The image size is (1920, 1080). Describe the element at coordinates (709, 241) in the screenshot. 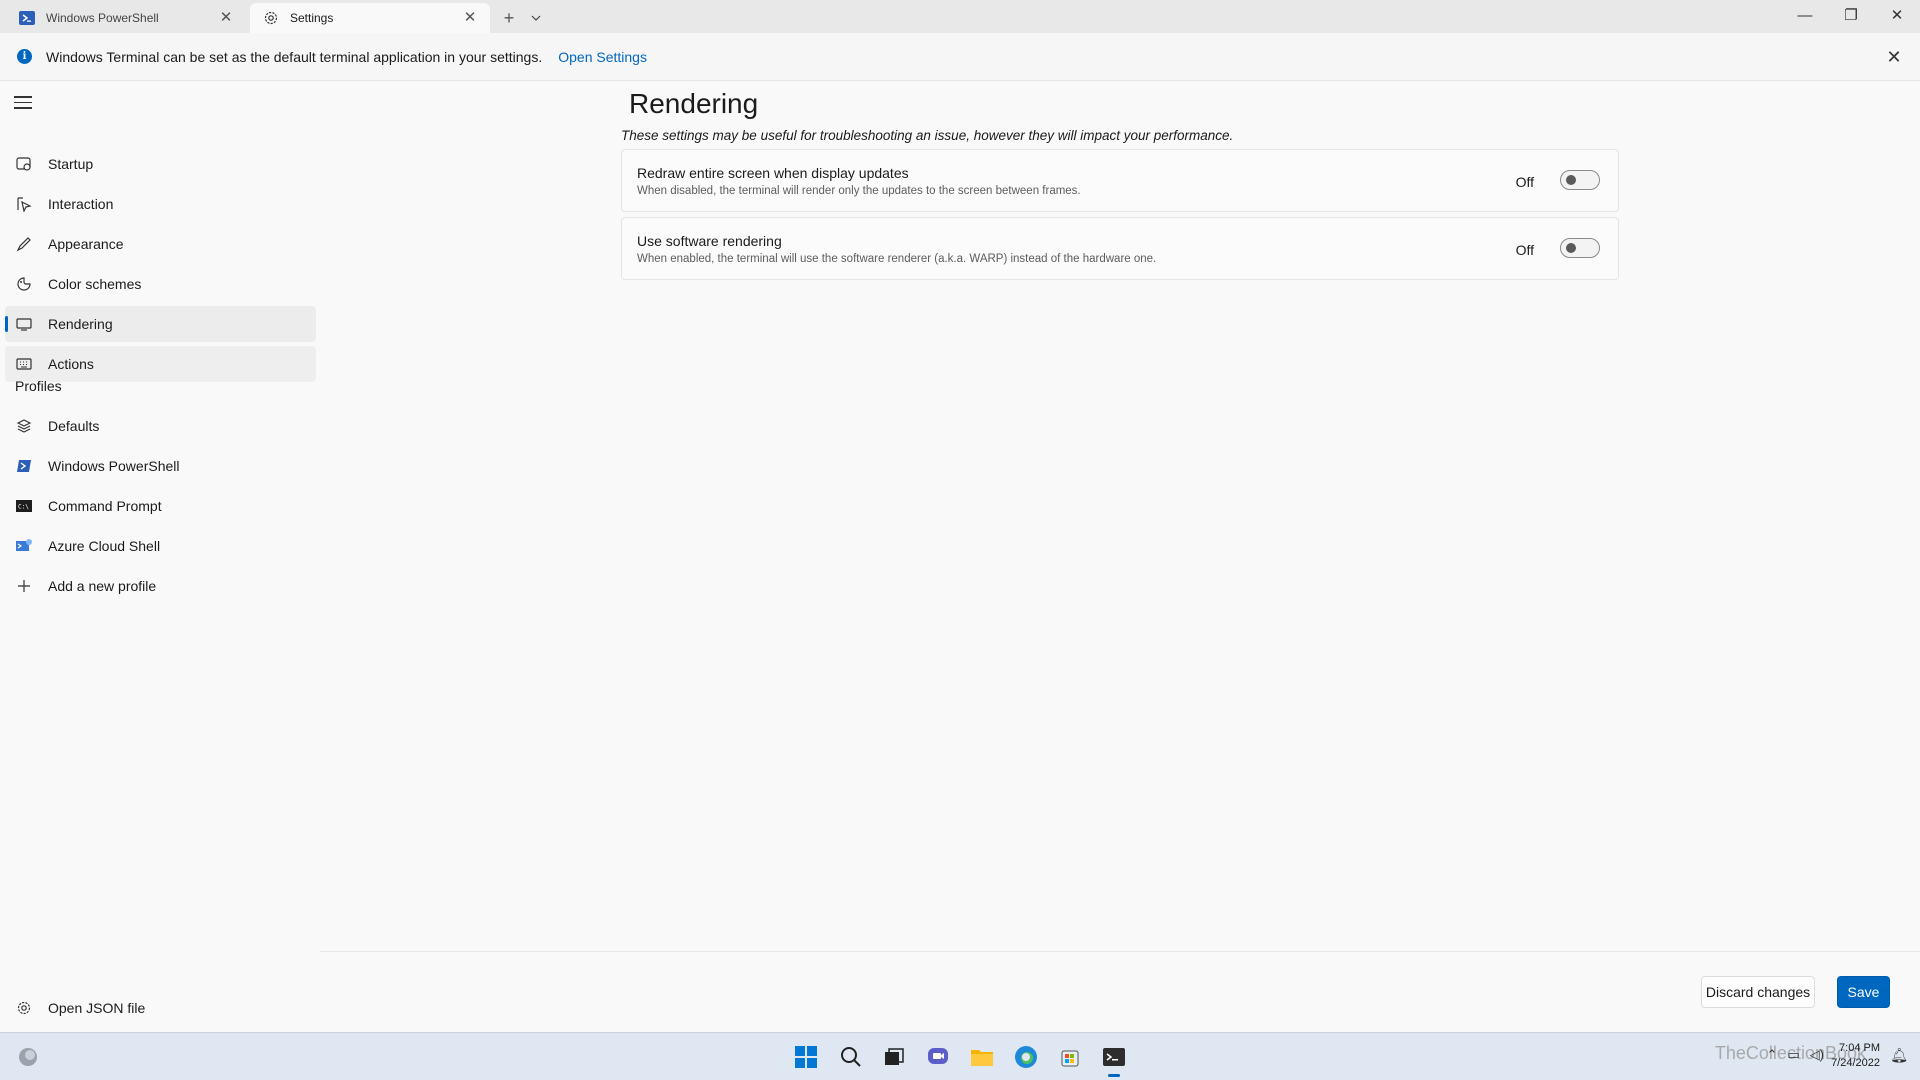

I see `setting-title: Use software rendering` at that location.